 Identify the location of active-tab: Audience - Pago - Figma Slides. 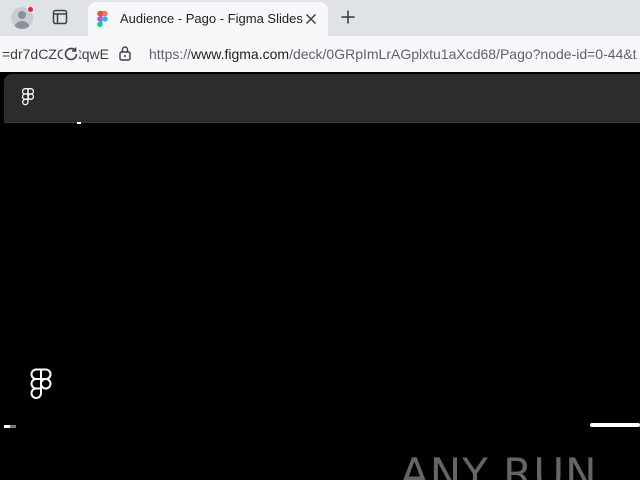
(208, 19).